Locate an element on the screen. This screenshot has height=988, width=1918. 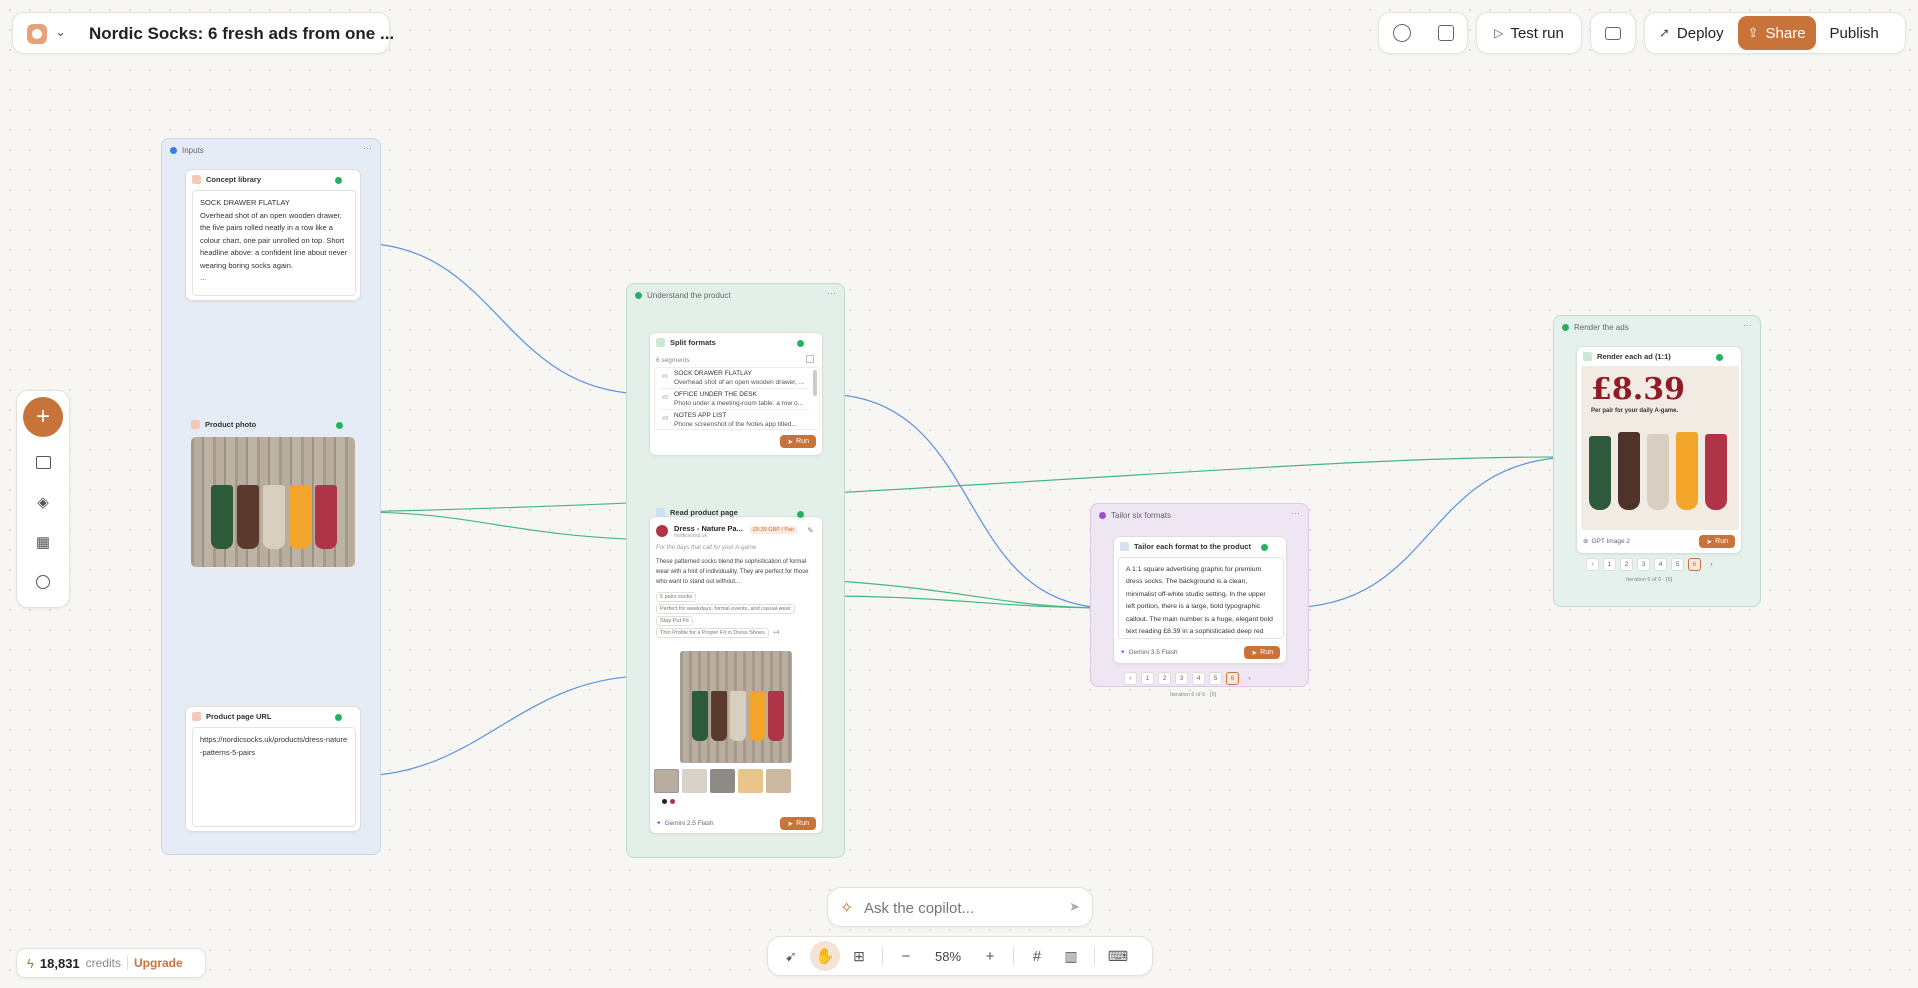
model-label: Gemini 2.5 Flash is located at coordinates (689, 823).